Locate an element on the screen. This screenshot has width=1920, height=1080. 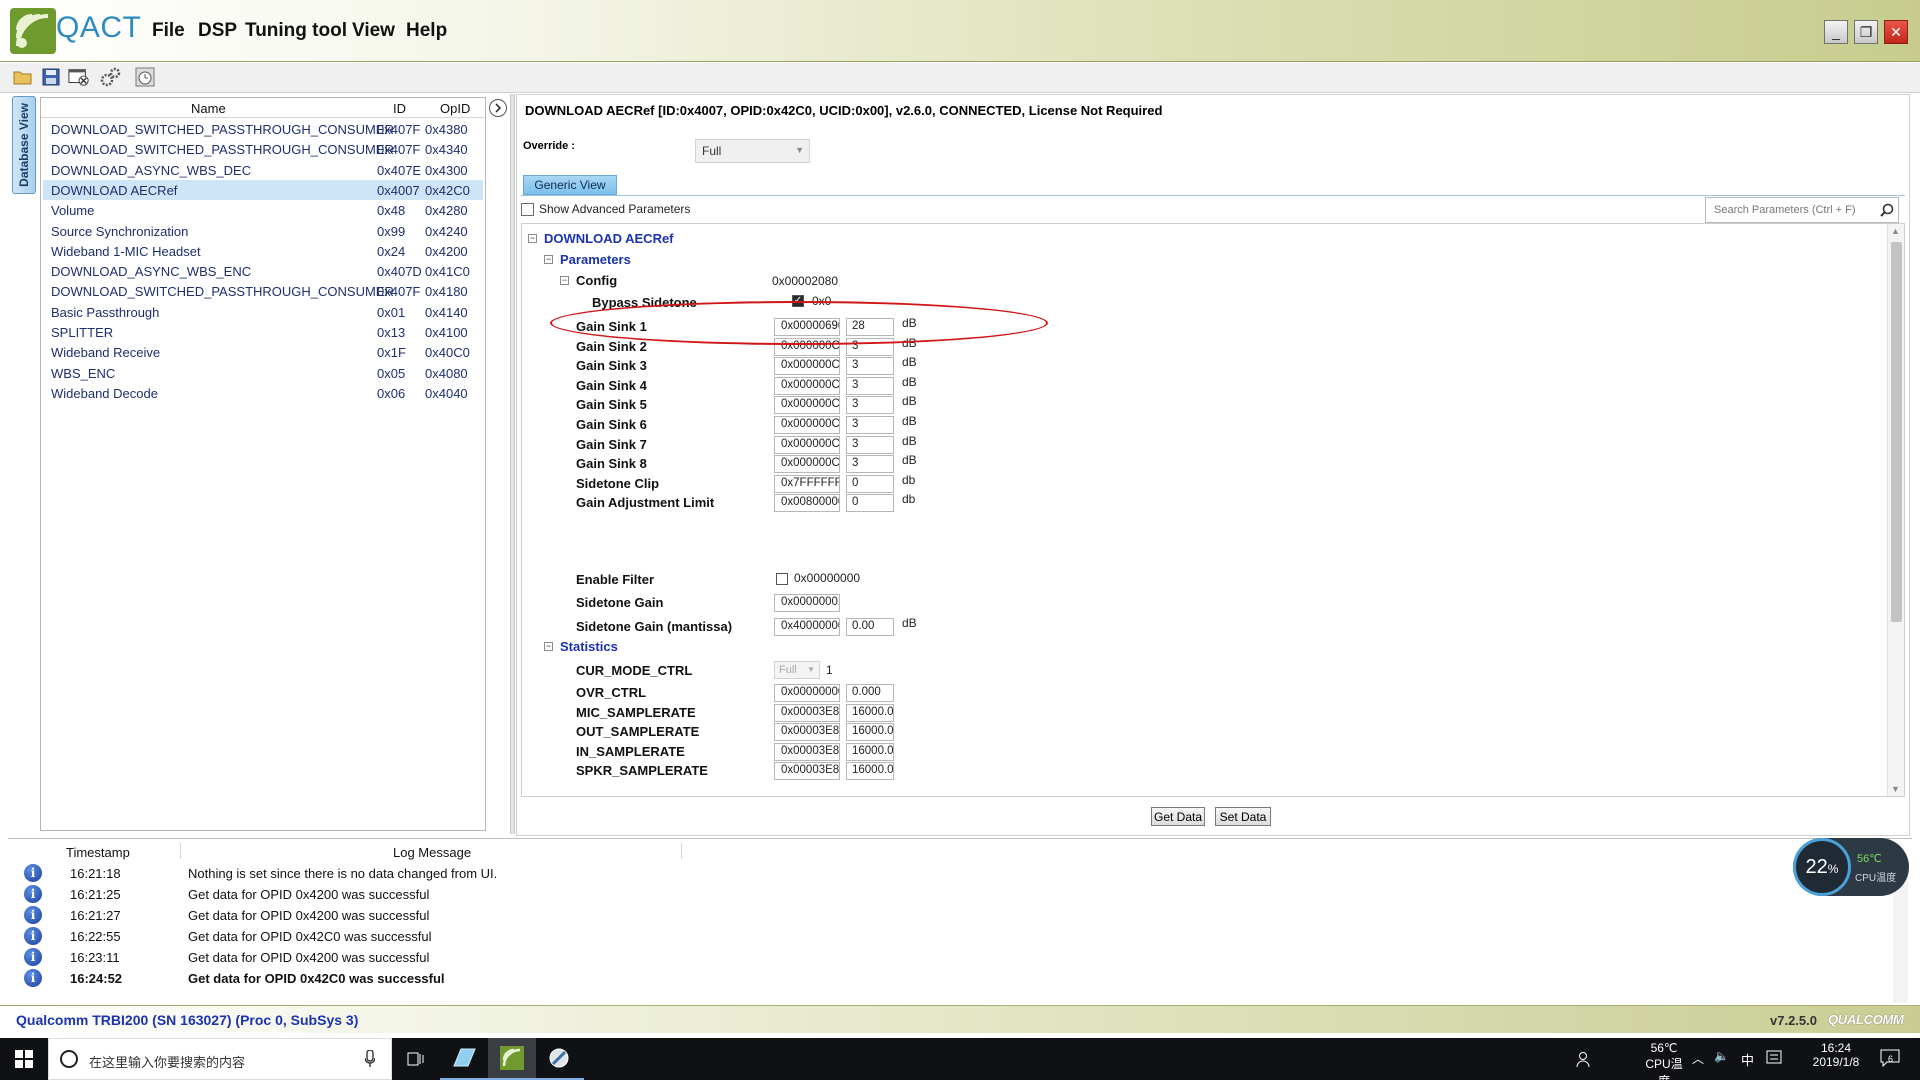
microphone-icon is located at coordinates (370, 1059).